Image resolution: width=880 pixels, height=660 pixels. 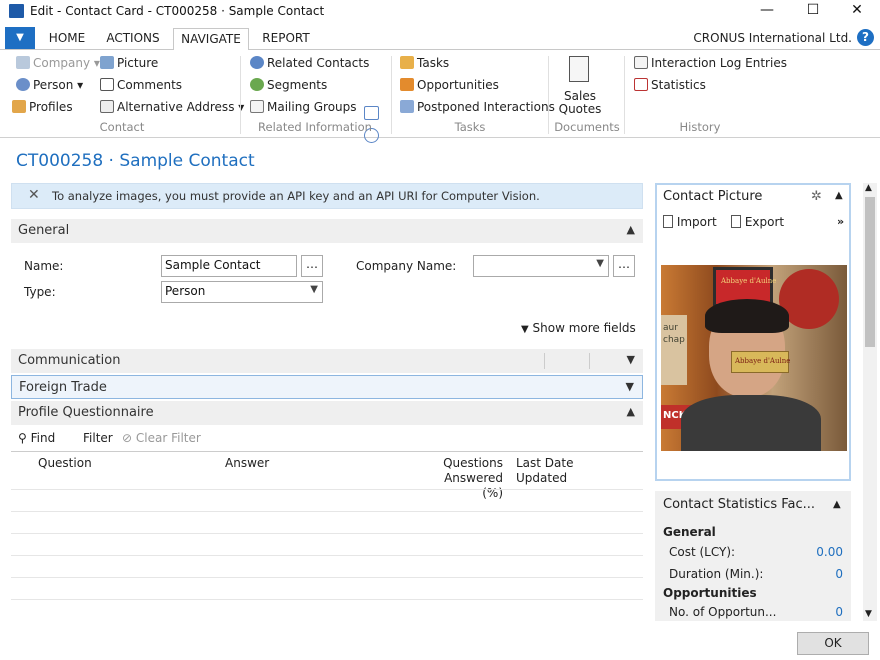 What do you see at coordinates (857, 11) in the screenshot?
I see `close-button: ✕` at bounding box center [857, 11].